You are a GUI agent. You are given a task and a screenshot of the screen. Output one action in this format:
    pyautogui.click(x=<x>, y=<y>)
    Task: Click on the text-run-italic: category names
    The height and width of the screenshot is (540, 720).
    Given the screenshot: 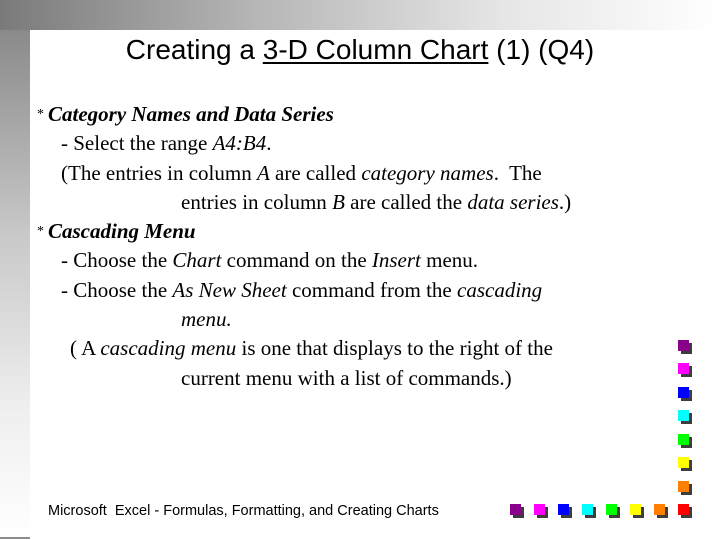 What is the action you would take?
    pyautogui.click(x=427, y=172)
    